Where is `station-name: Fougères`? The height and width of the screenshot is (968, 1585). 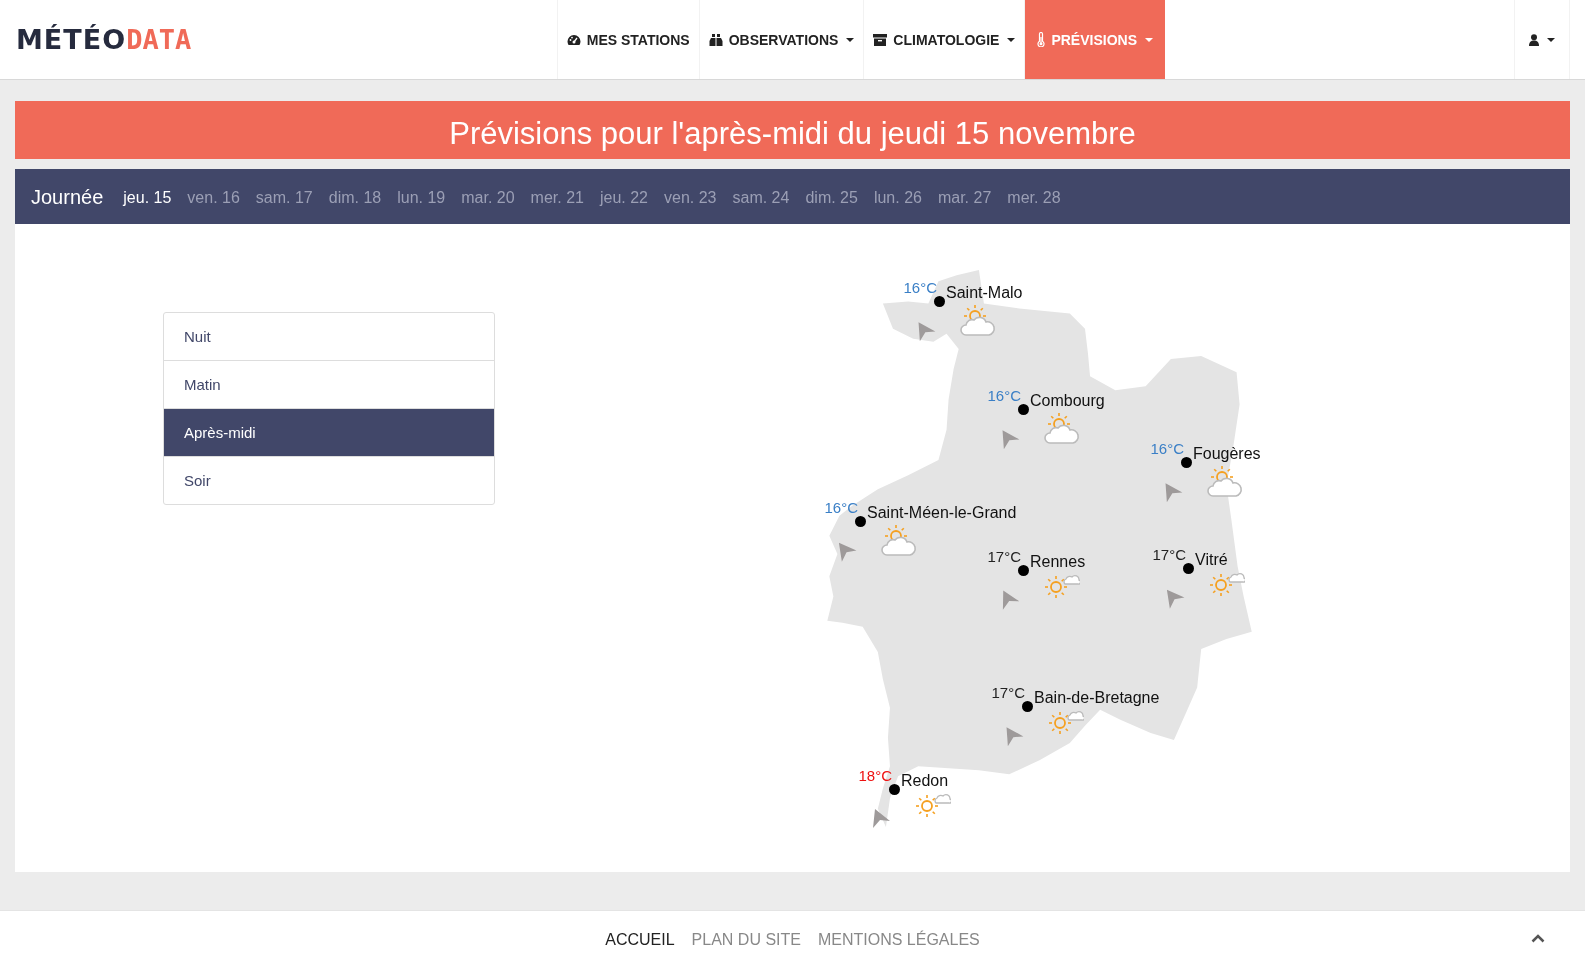 station-name: Fougères is located at coordinates (1227, 454).